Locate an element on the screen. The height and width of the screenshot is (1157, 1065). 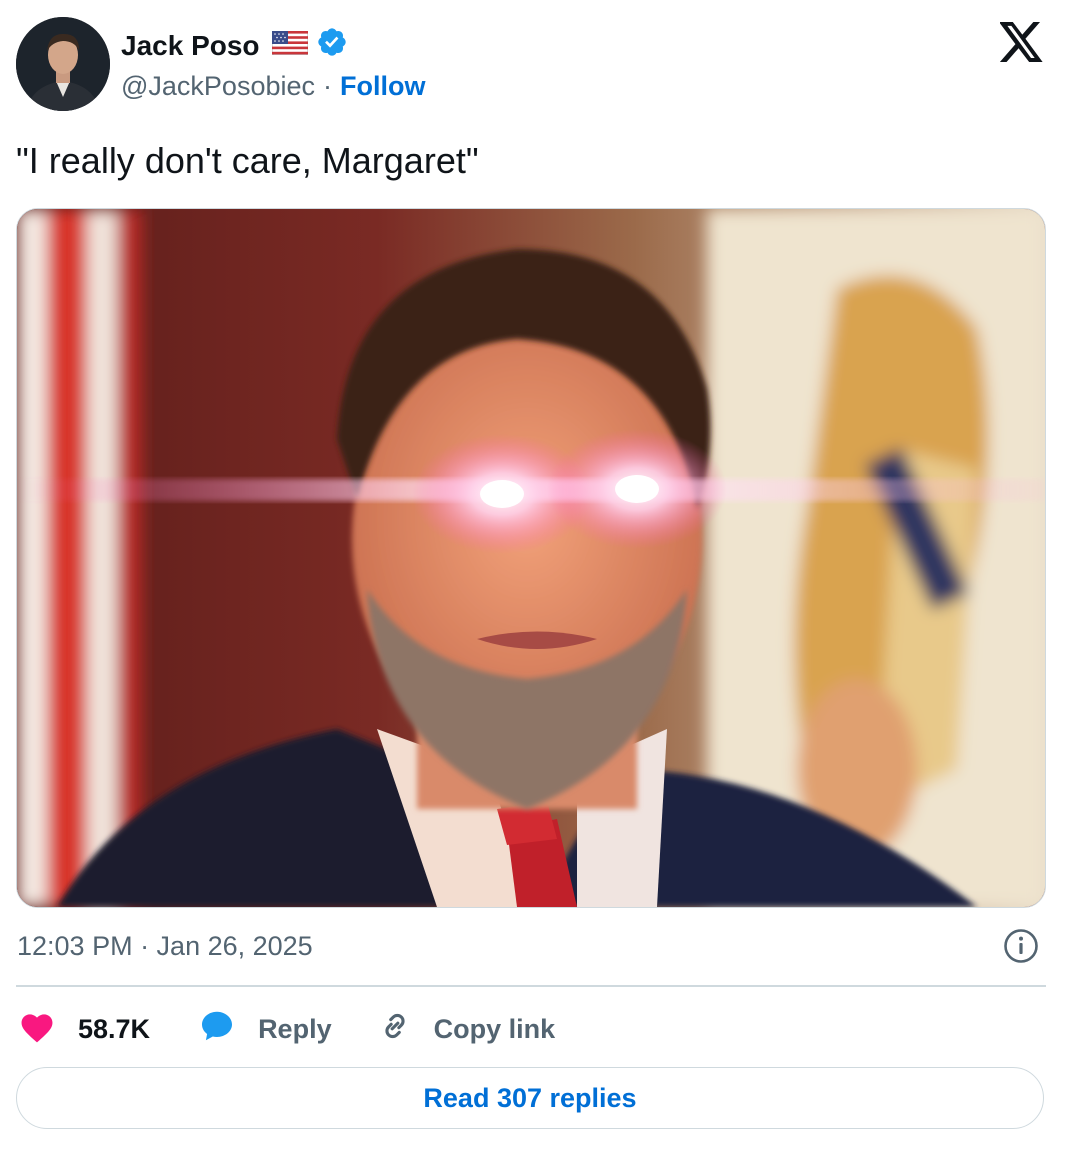
copy-link-button: Copy link is located at coordinates (467, 1029).